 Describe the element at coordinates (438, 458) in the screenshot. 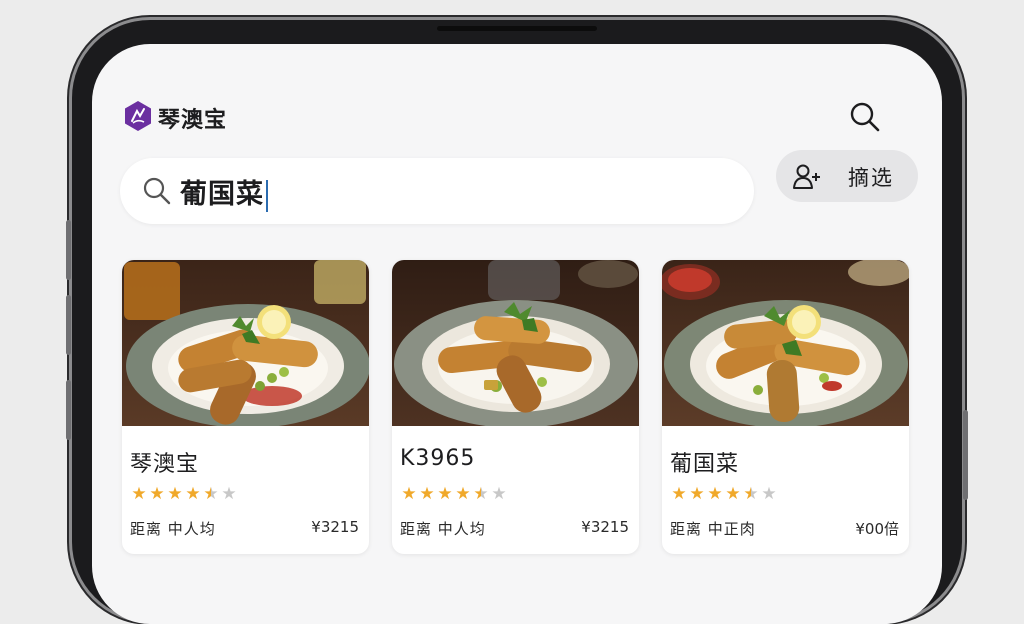

I see `restaurant-name: K3965` at that location.